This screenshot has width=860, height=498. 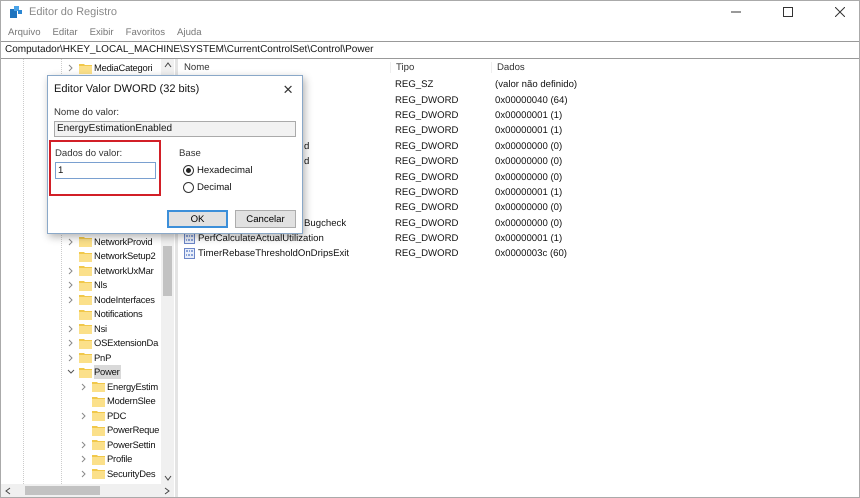 I want to click on group-label: Base, so click(x=190, y=153).